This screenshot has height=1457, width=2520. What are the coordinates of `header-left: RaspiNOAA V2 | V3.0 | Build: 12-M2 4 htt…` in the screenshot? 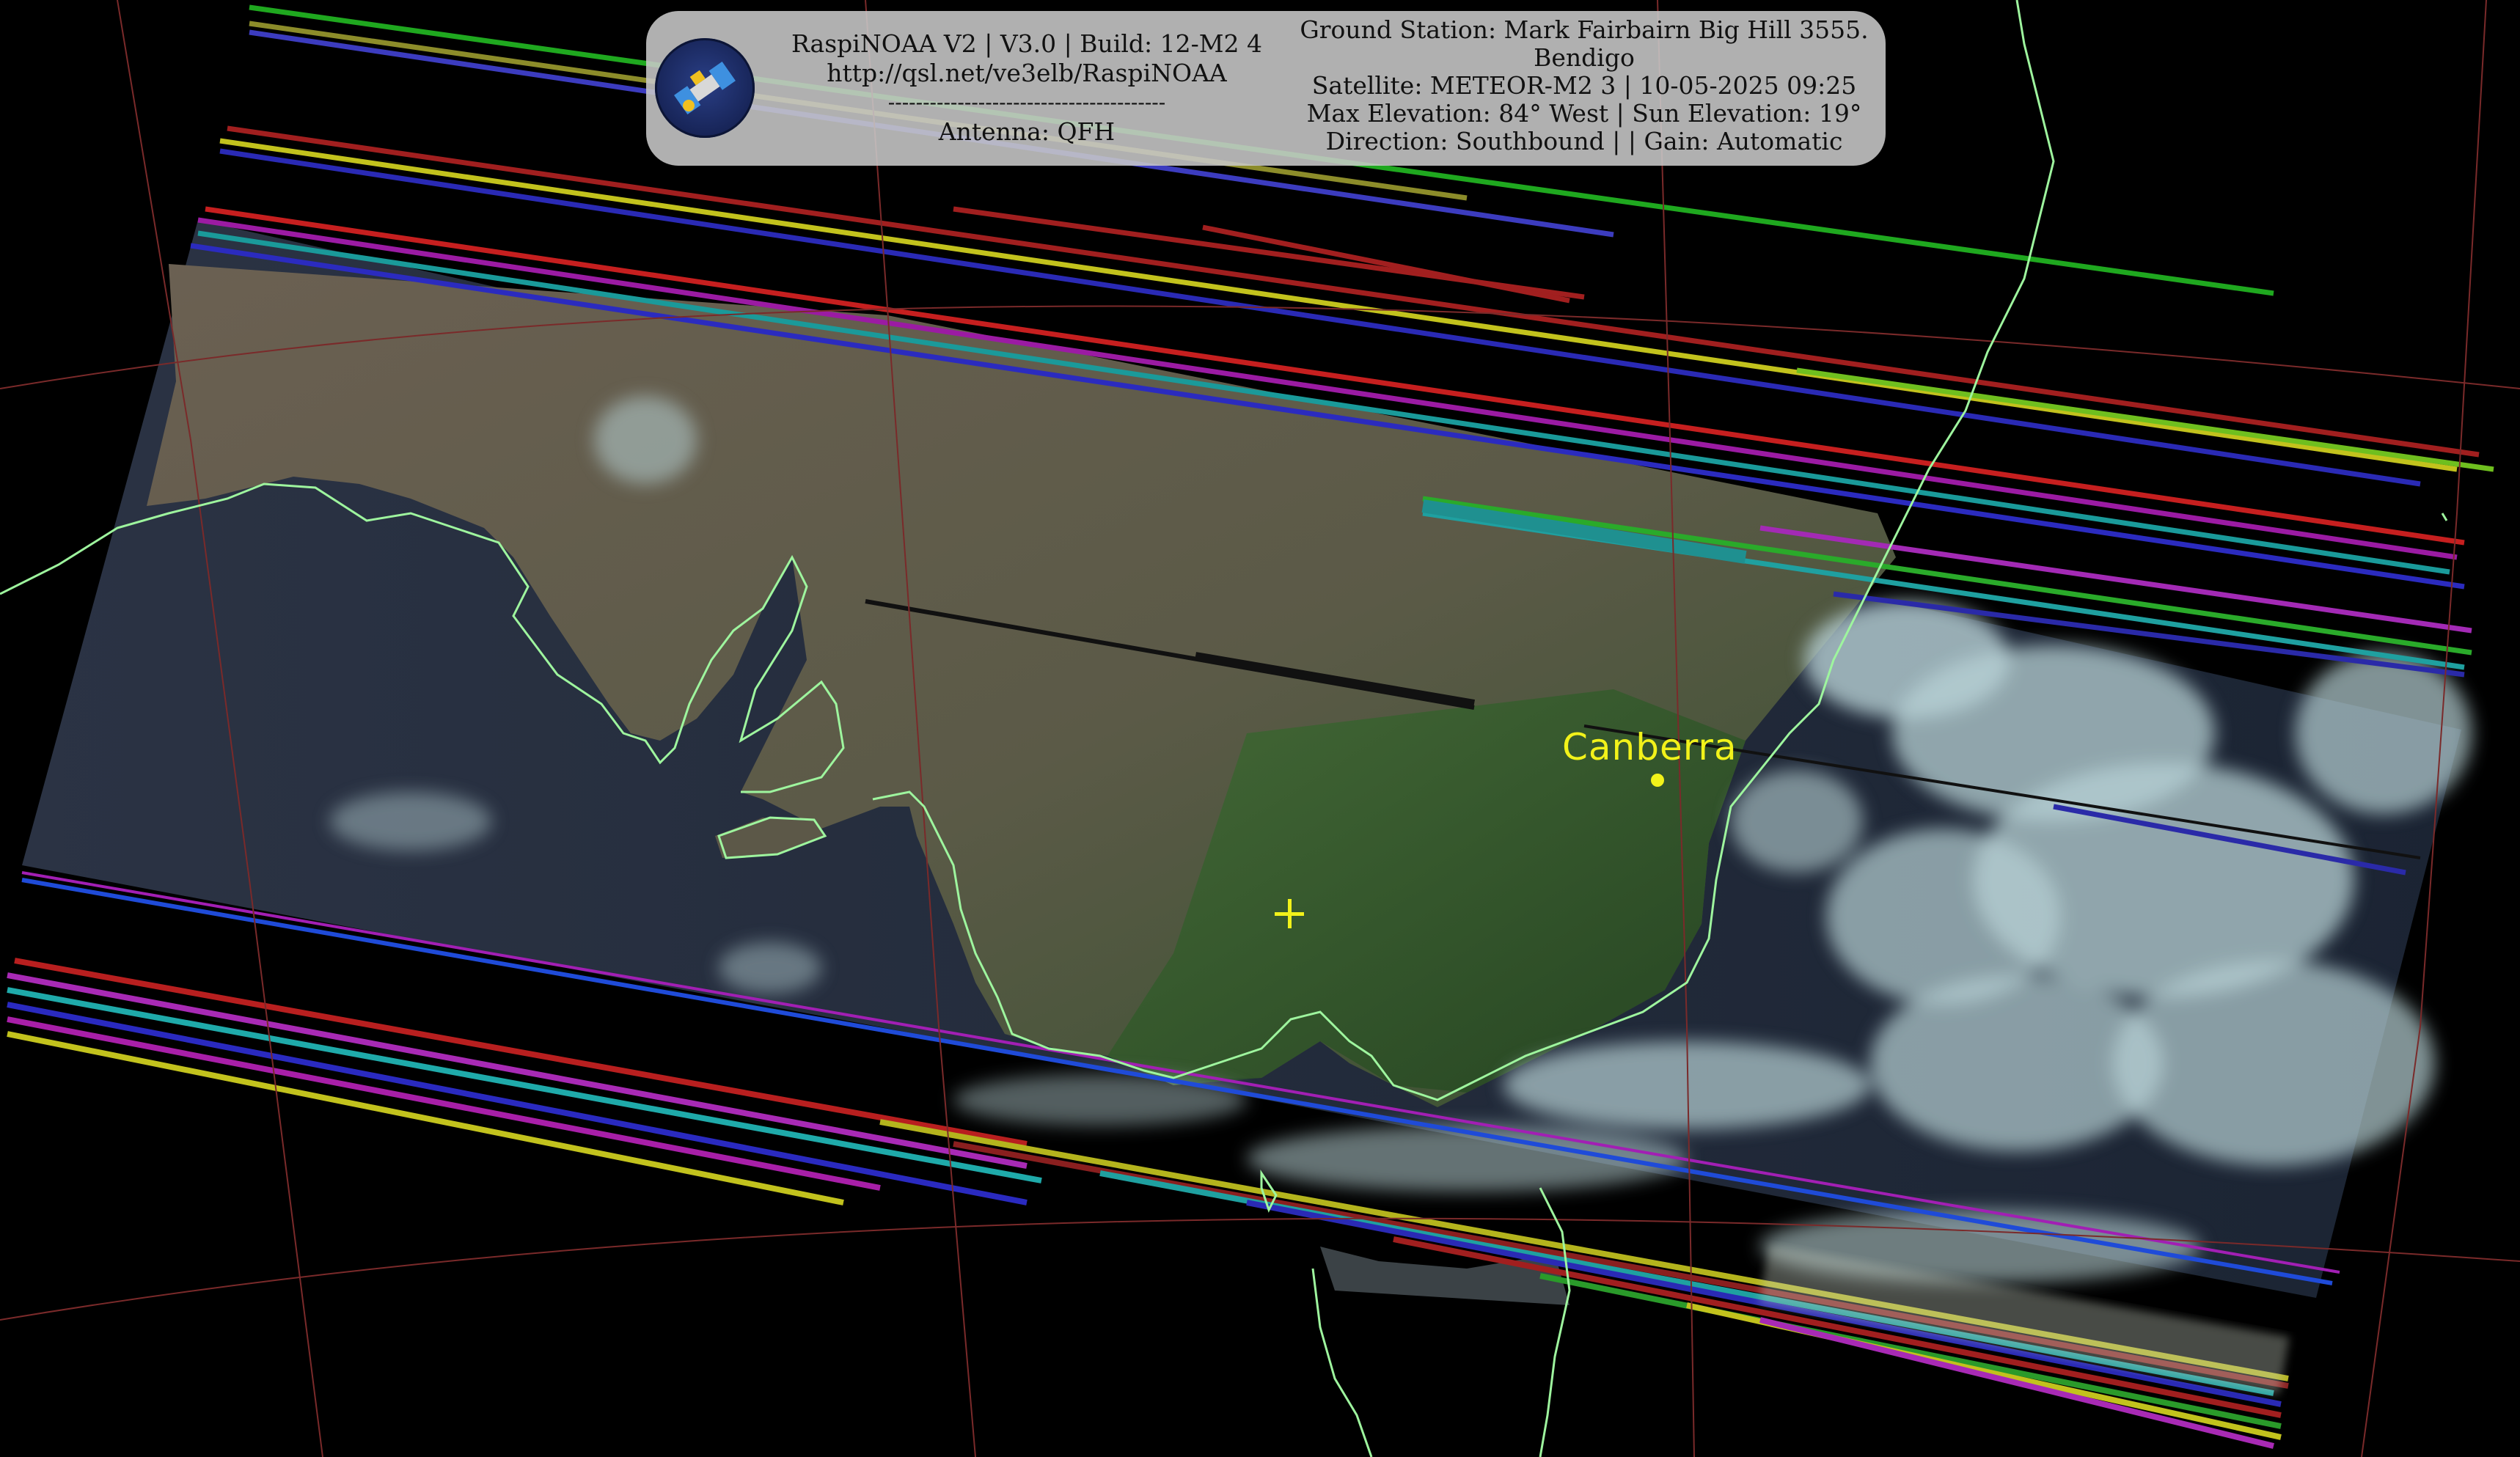 It's located at (1026, 88).